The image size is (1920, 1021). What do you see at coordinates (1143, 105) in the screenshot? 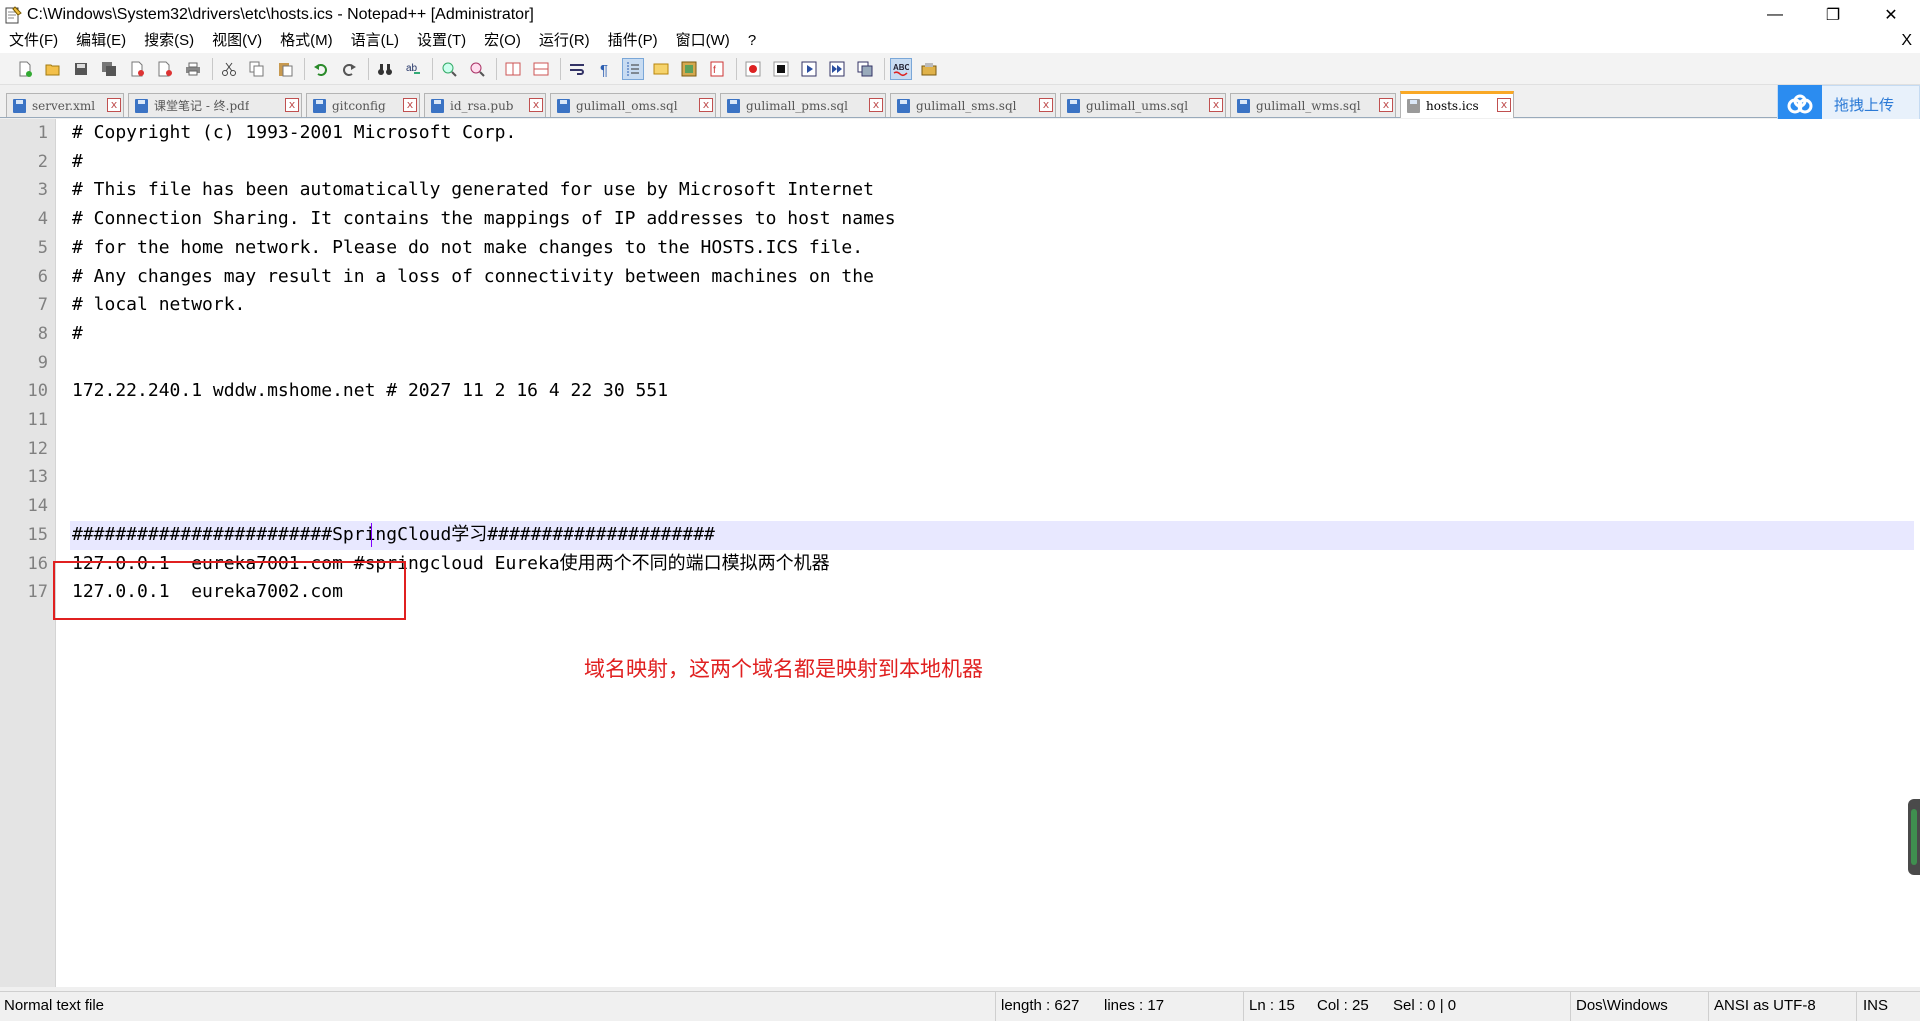
I see `tab-gulimall-ums-sql: gulimall_ums.sql x` at bounding box center [1143, 105].